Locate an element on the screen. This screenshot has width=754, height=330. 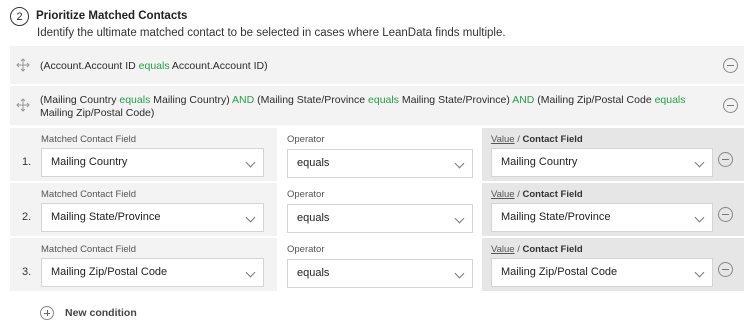
contact-field-value: Mailing Country is located at coordinates (539, 162).